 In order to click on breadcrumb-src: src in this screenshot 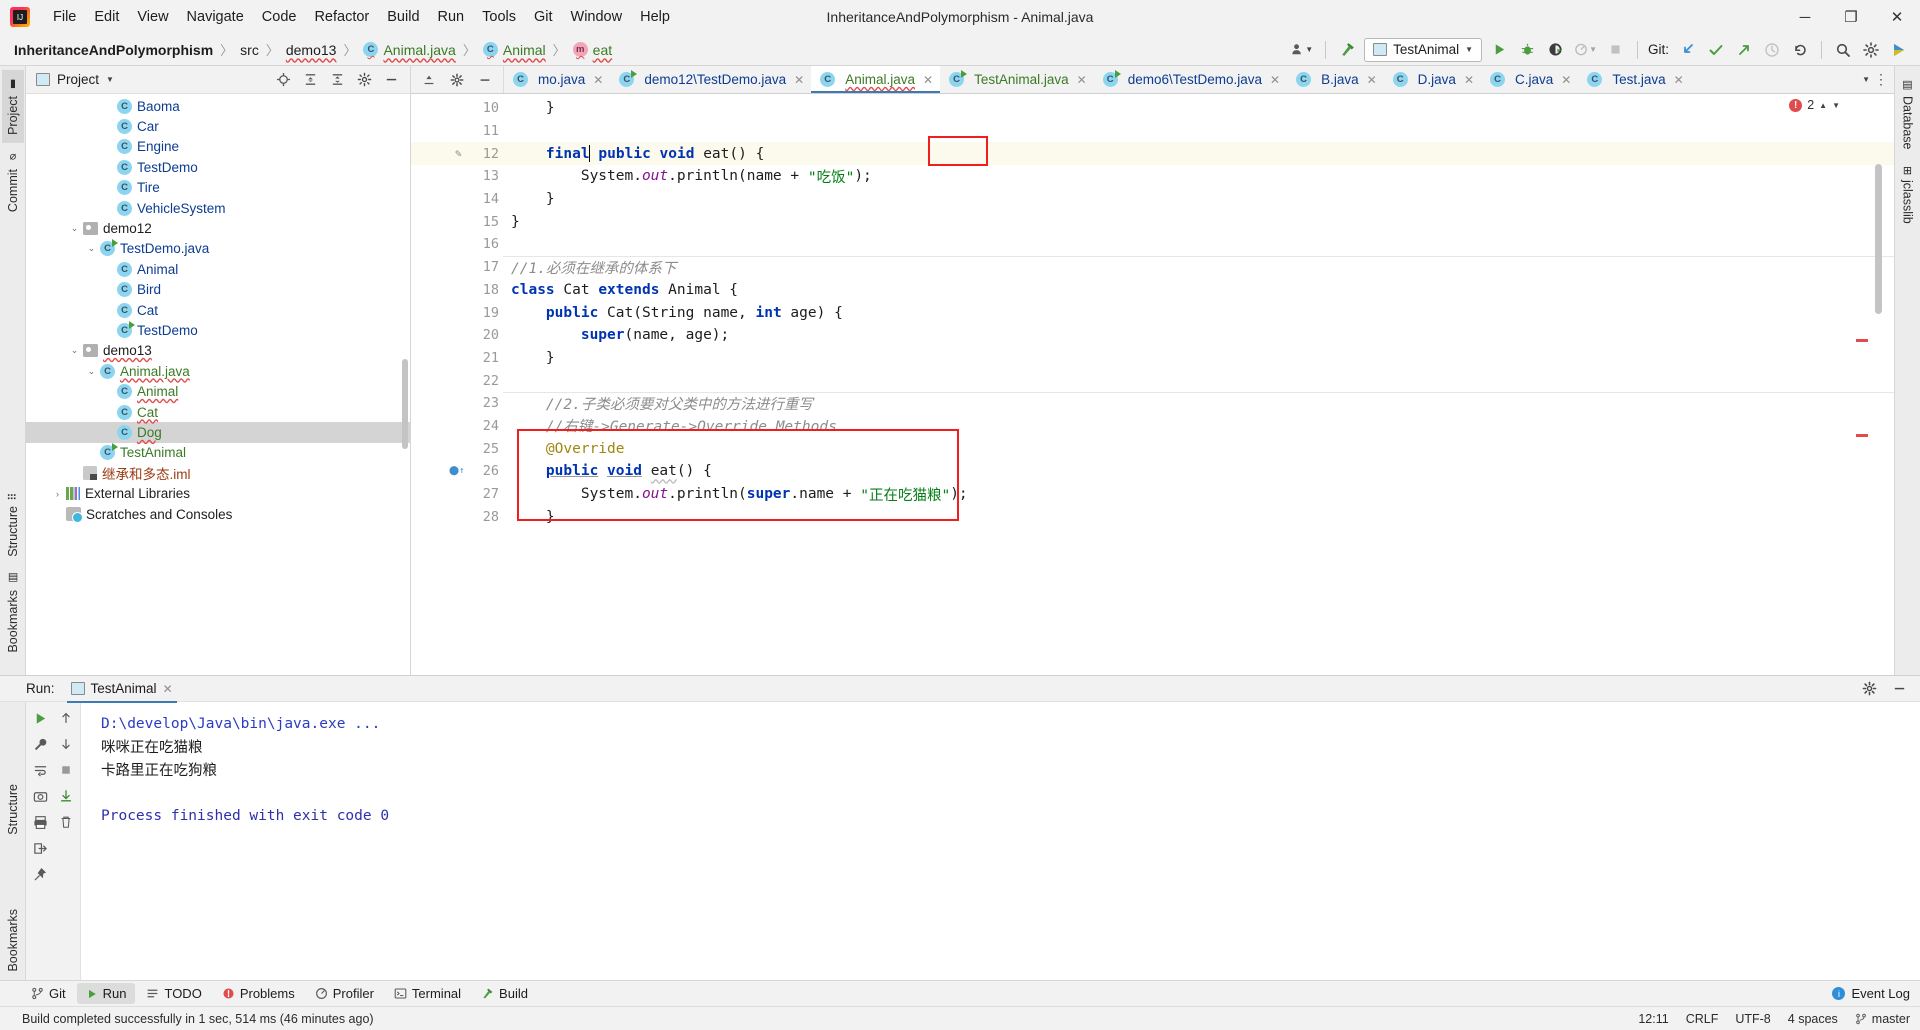, I will do `click(249, 50)`.